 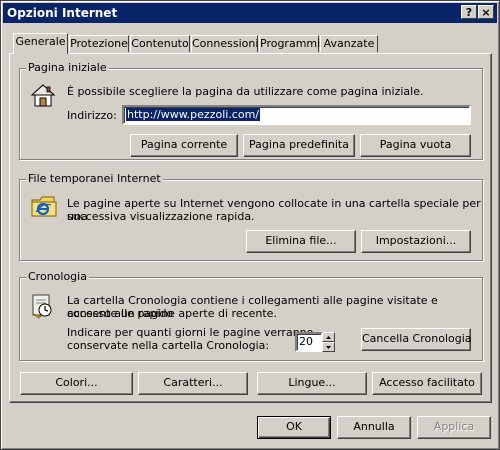 What do you see at coordinates (374, 427) in the screenshot?
I see `cancel-button: Annulla` at bounding box center [374, 427].